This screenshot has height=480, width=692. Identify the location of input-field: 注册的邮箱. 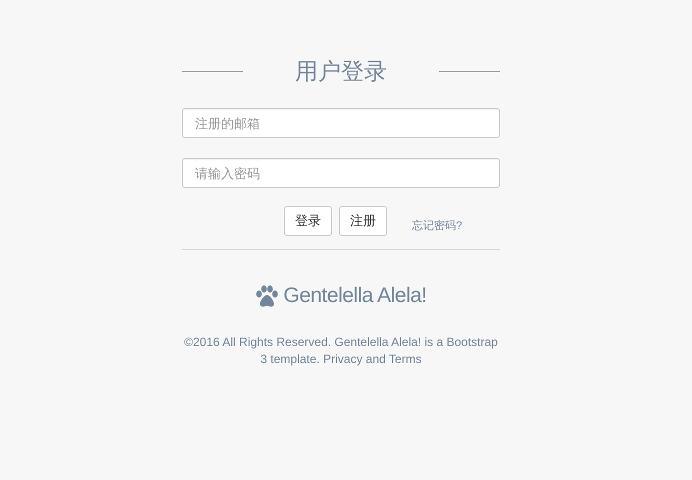
(341, 123).